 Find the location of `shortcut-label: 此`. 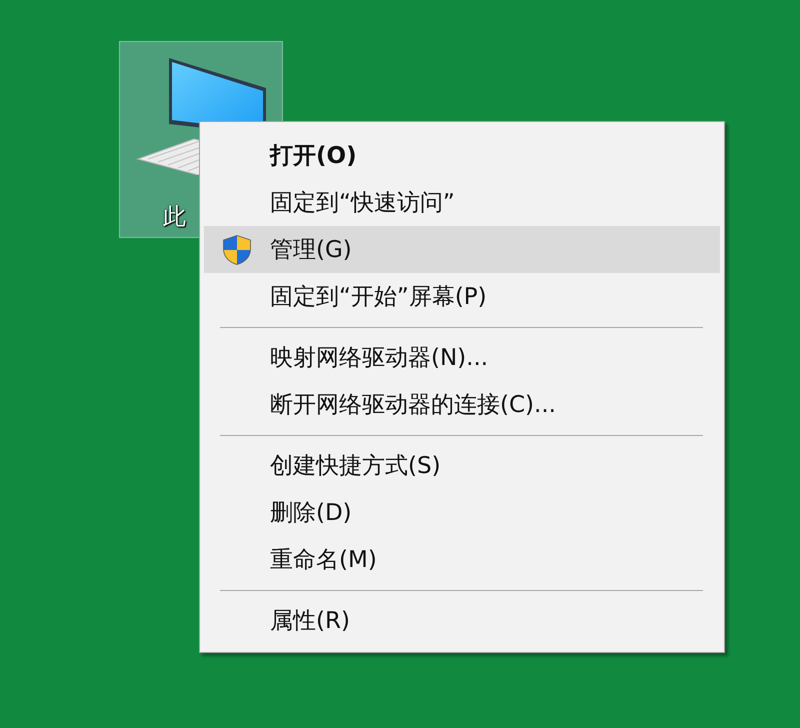

shortcut-label: 此 is located at coordinates (174, 217).